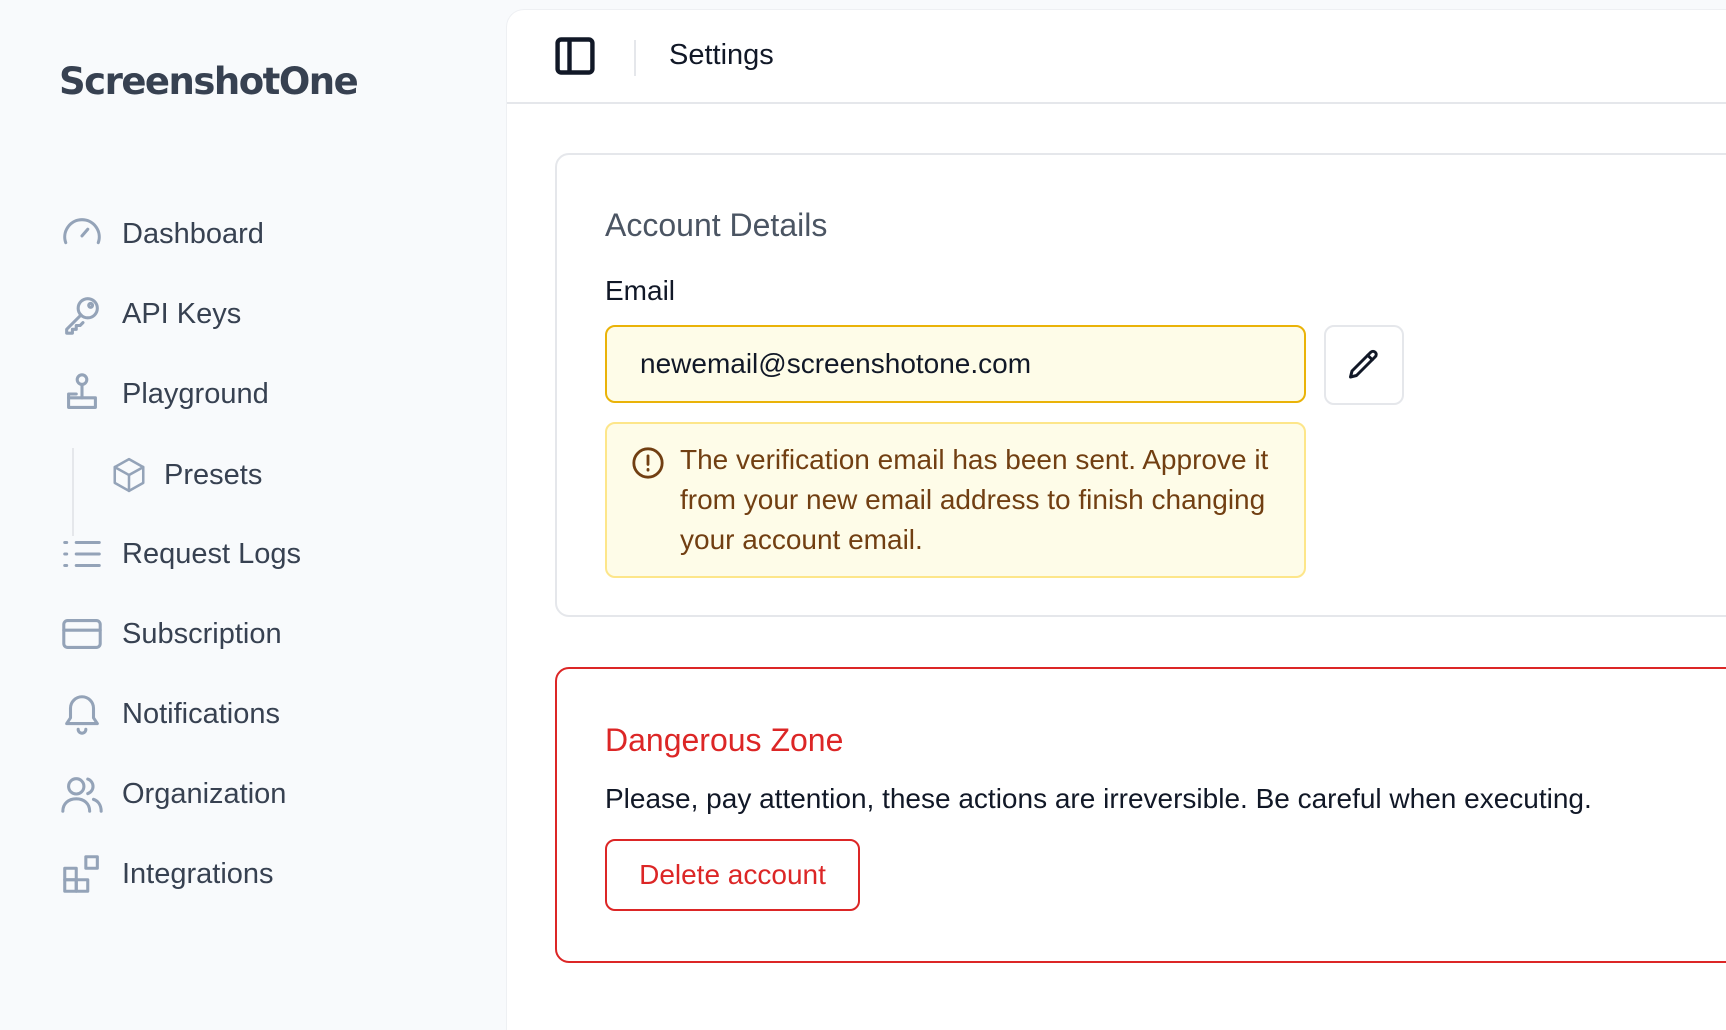 The height and width of the screenshot is (1030, 1726). Describe the element at coordinates (721, 55) in the screenshot. I see `page-title: Settings` at that location.